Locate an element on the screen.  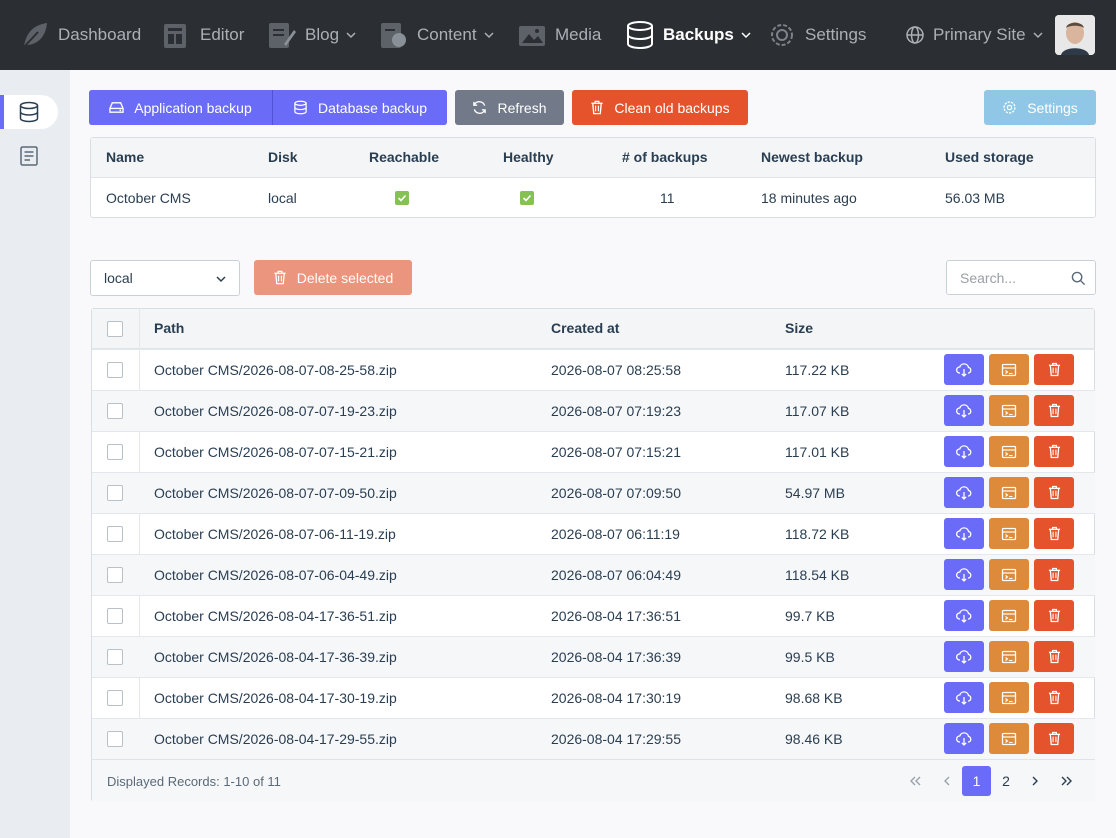
sidebar-item-backups is located at coordinates (29, 112).